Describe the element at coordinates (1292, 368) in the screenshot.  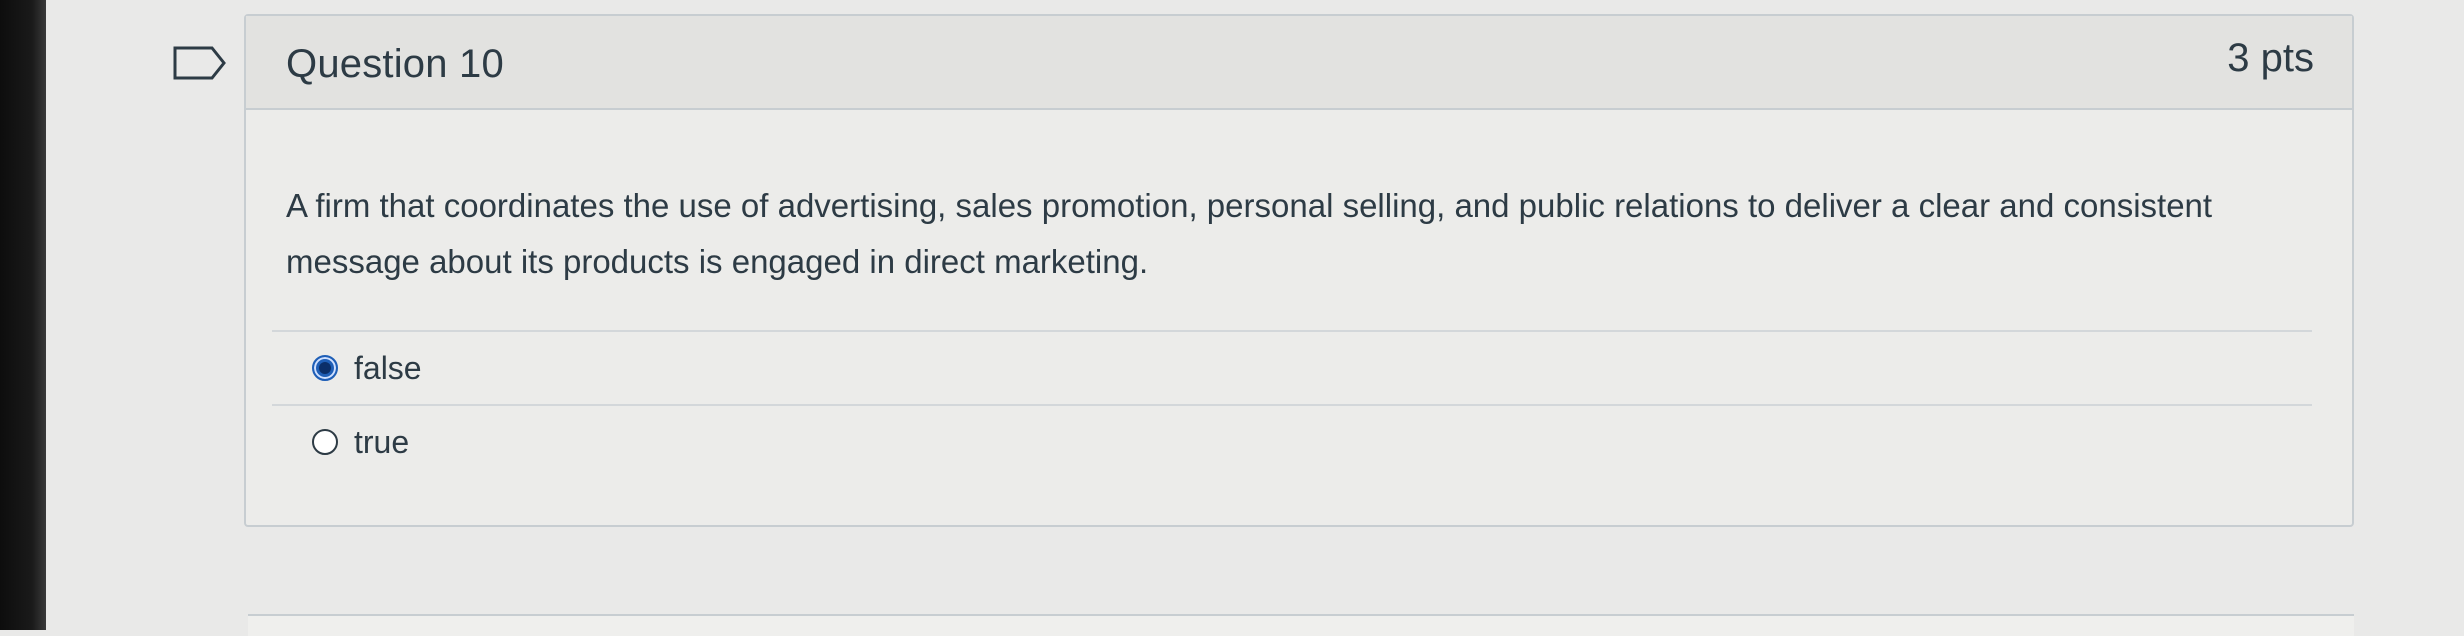
I see `answer-option-false: false` at that location.